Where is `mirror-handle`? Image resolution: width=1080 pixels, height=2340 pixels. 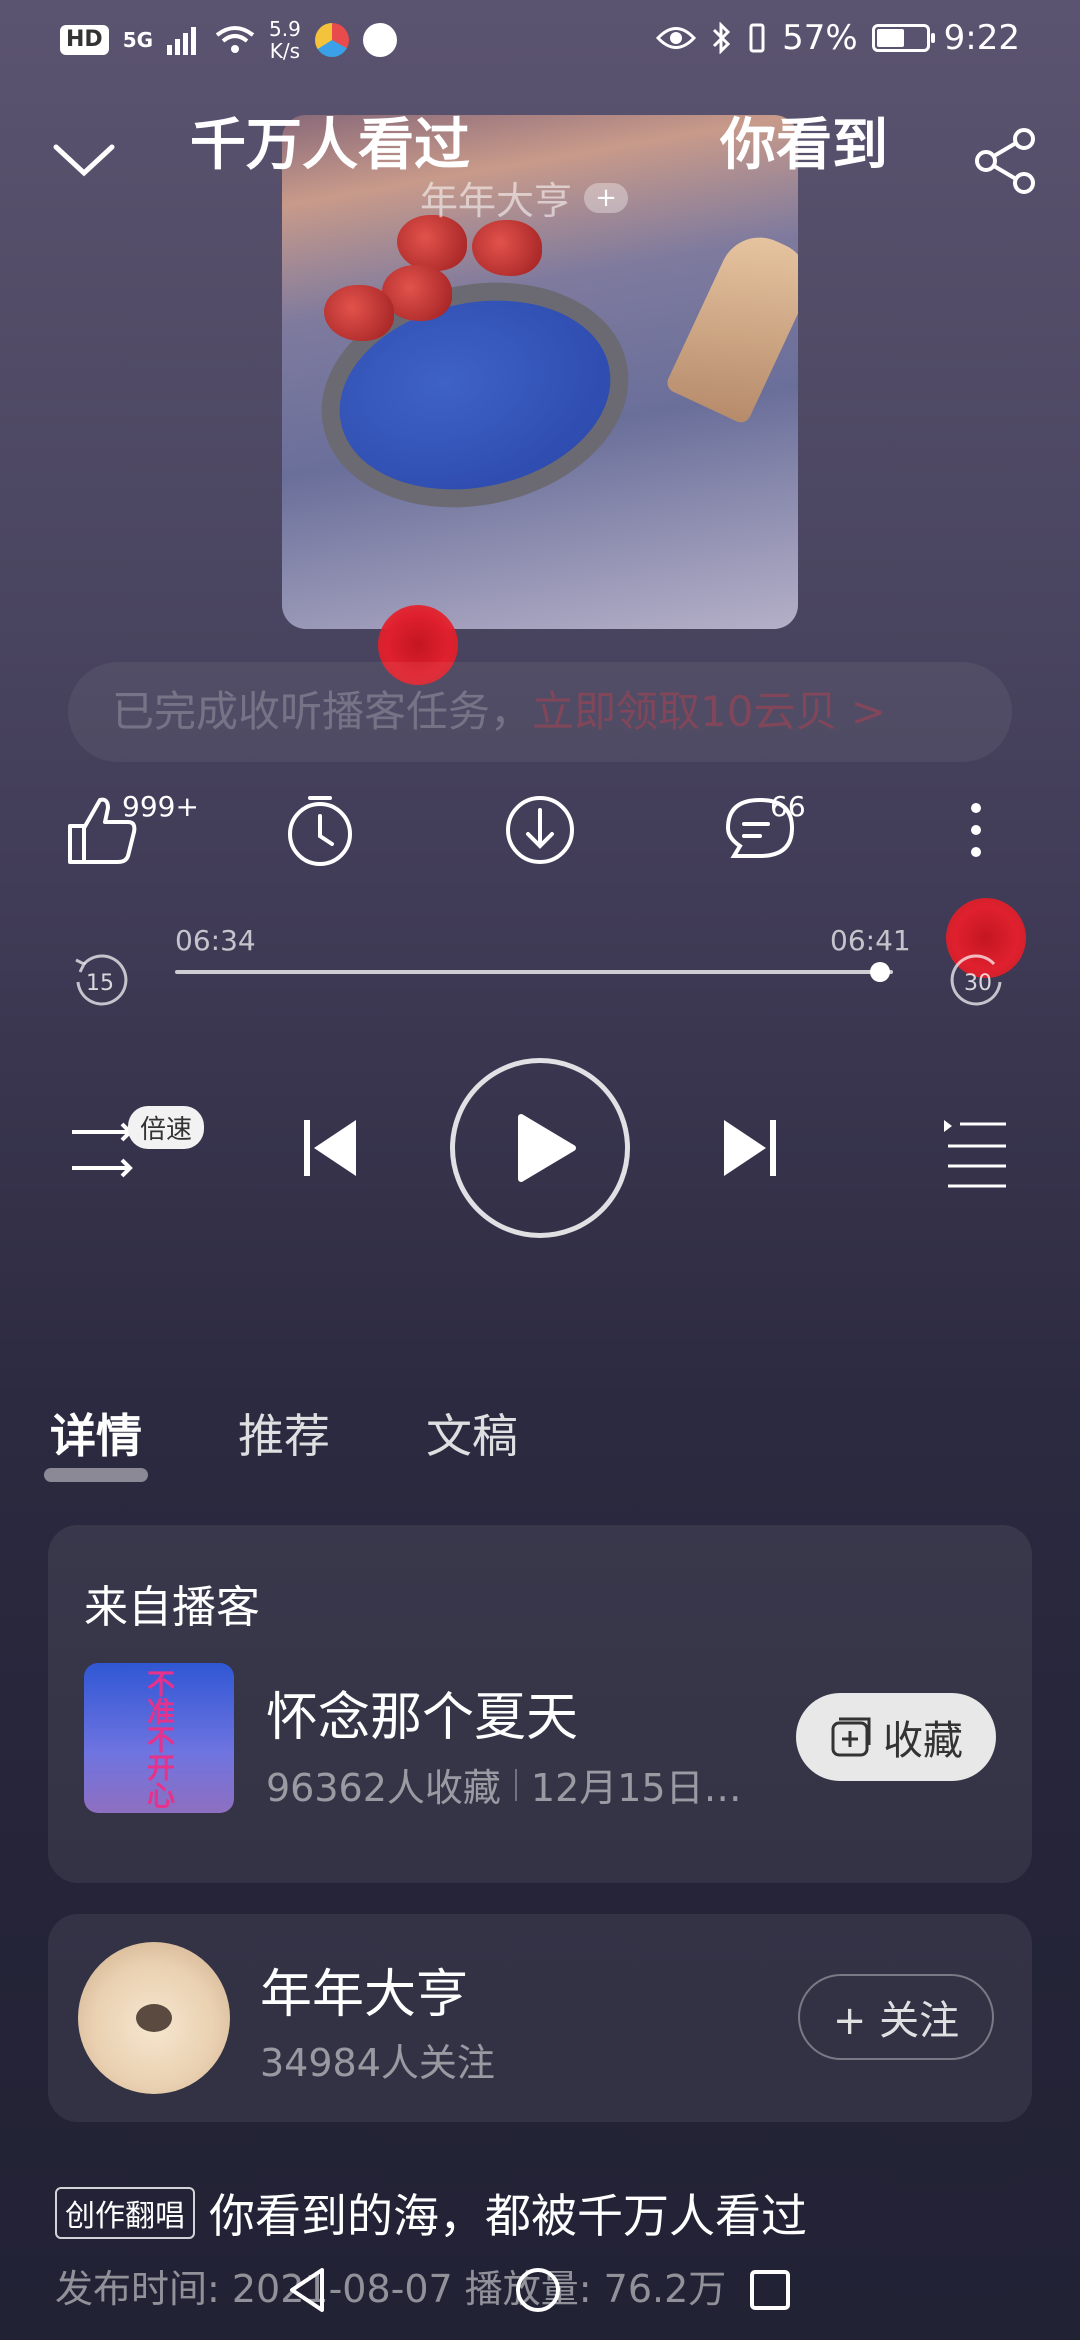 mirror-handle is located at coordinates (731, 325).